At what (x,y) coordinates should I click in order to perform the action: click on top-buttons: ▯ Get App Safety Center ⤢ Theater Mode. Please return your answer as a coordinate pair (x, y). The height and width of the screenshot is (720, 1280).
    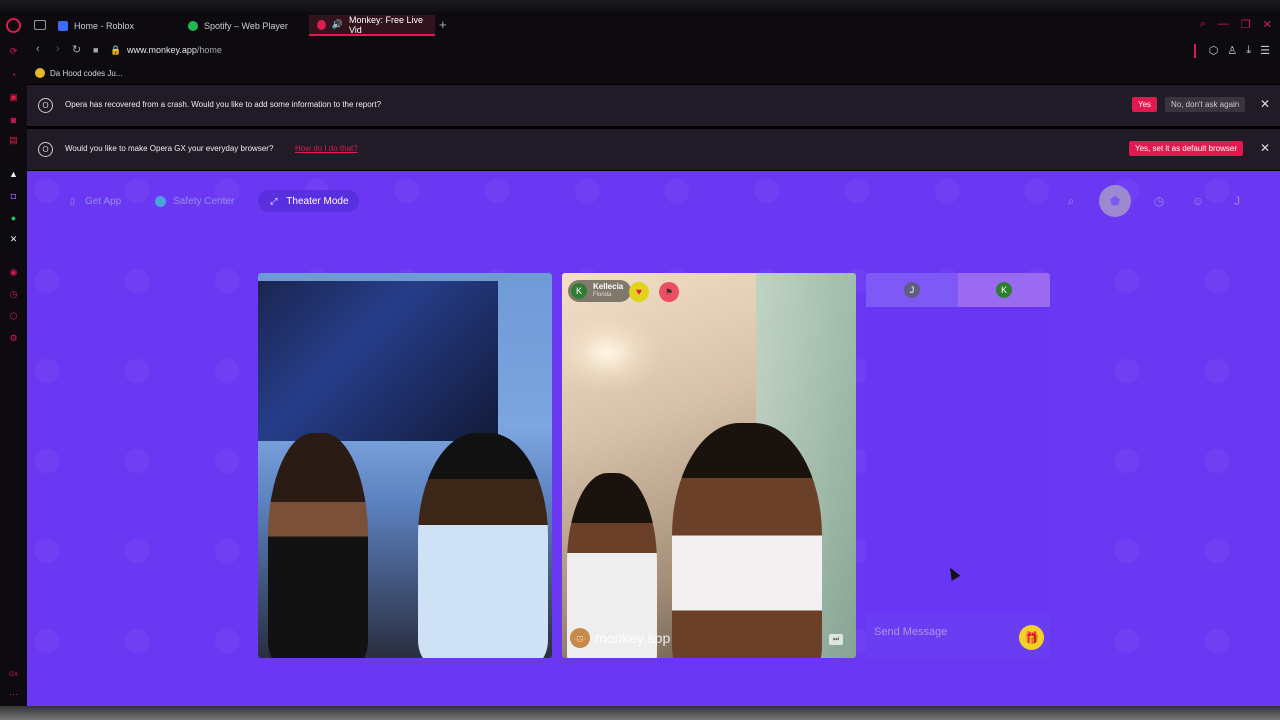
    Looking at the image, I should click on (208, 201).